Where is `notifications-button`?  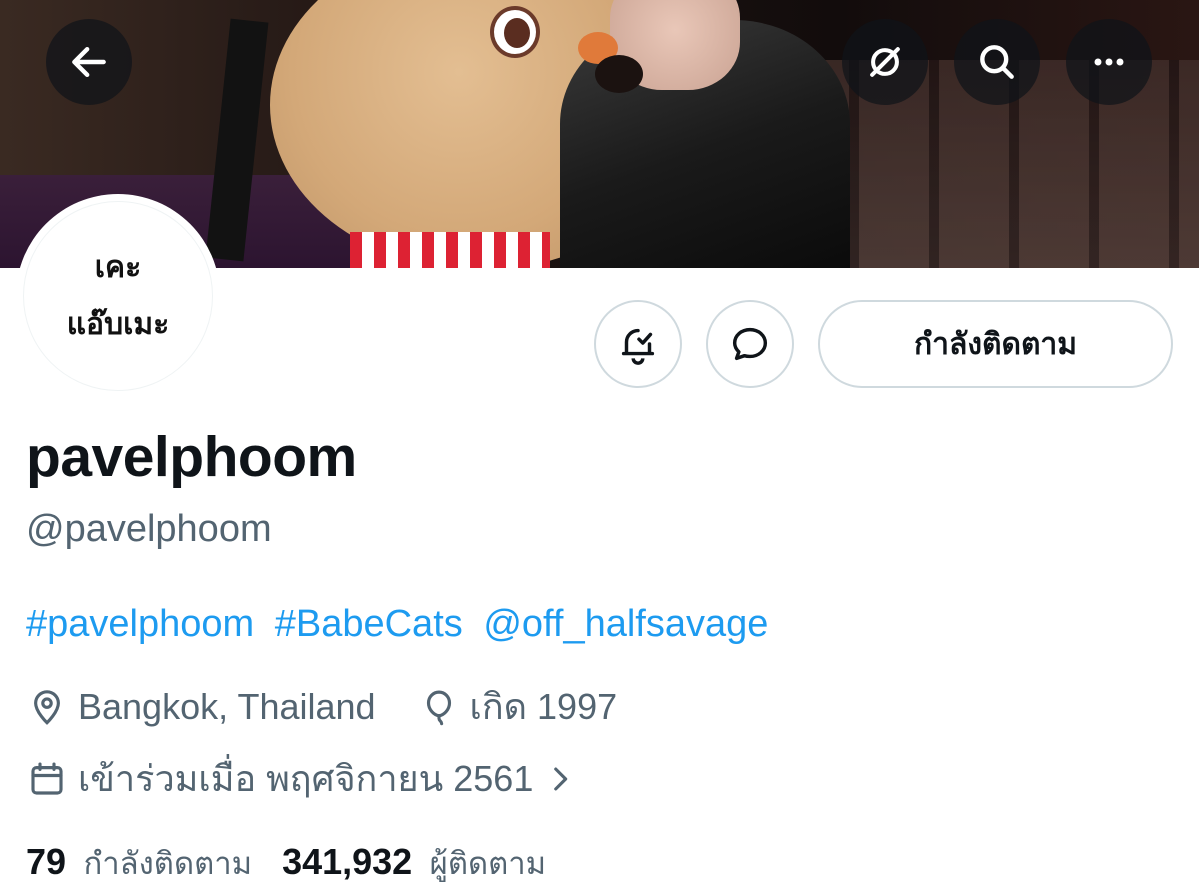
notifications-button is located at coordinates (638, 344).